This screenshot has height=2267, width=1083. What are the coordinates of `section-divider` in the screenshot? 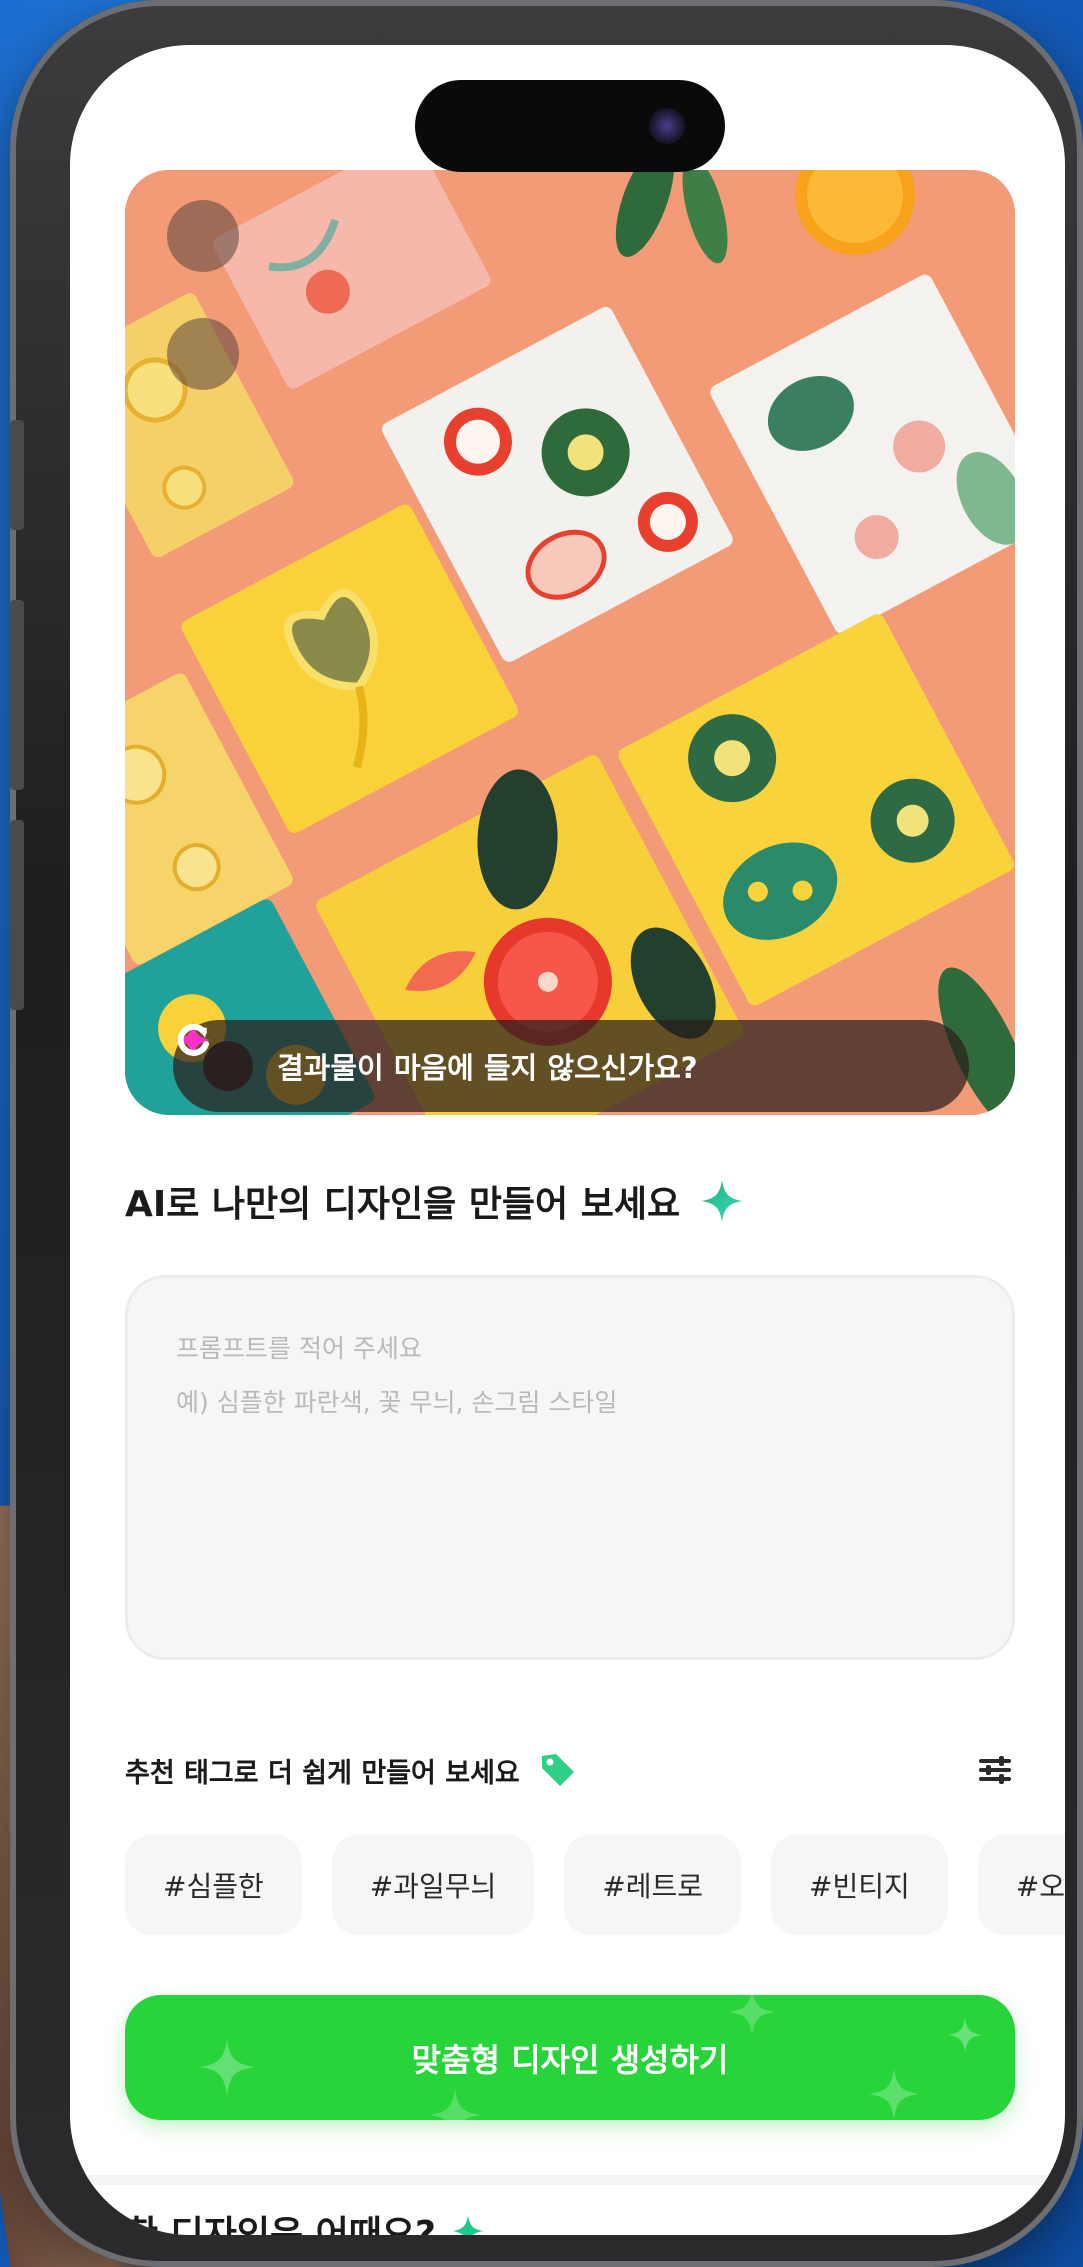 It's located at (567, 2180).